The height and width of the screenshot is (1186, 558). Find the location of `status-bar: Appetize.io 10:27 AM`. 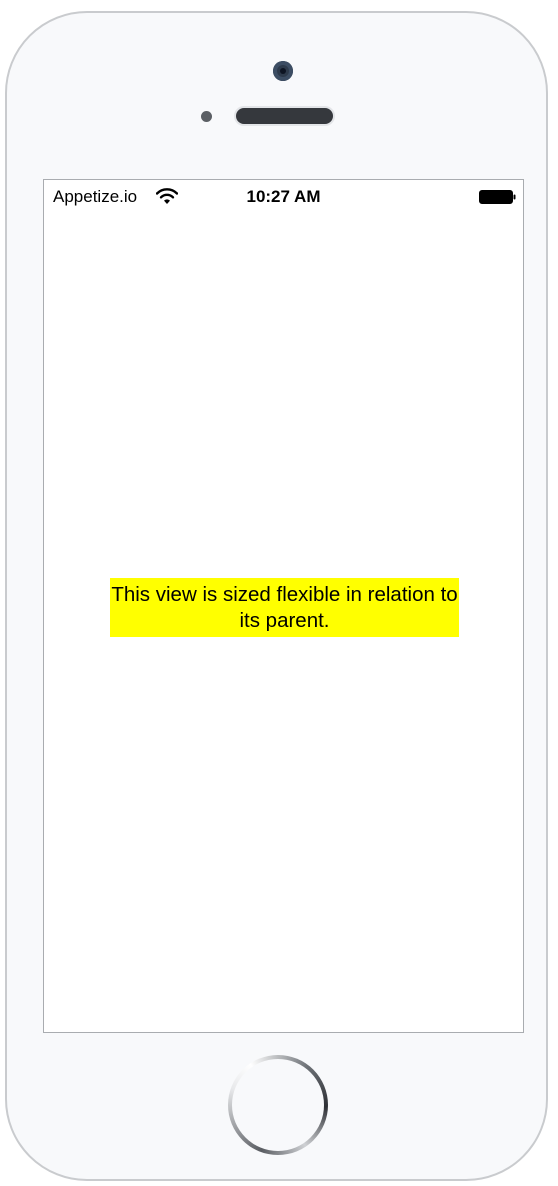

status-bar: Appetize.io 10:27 AM is located at coordinates (283, 196).